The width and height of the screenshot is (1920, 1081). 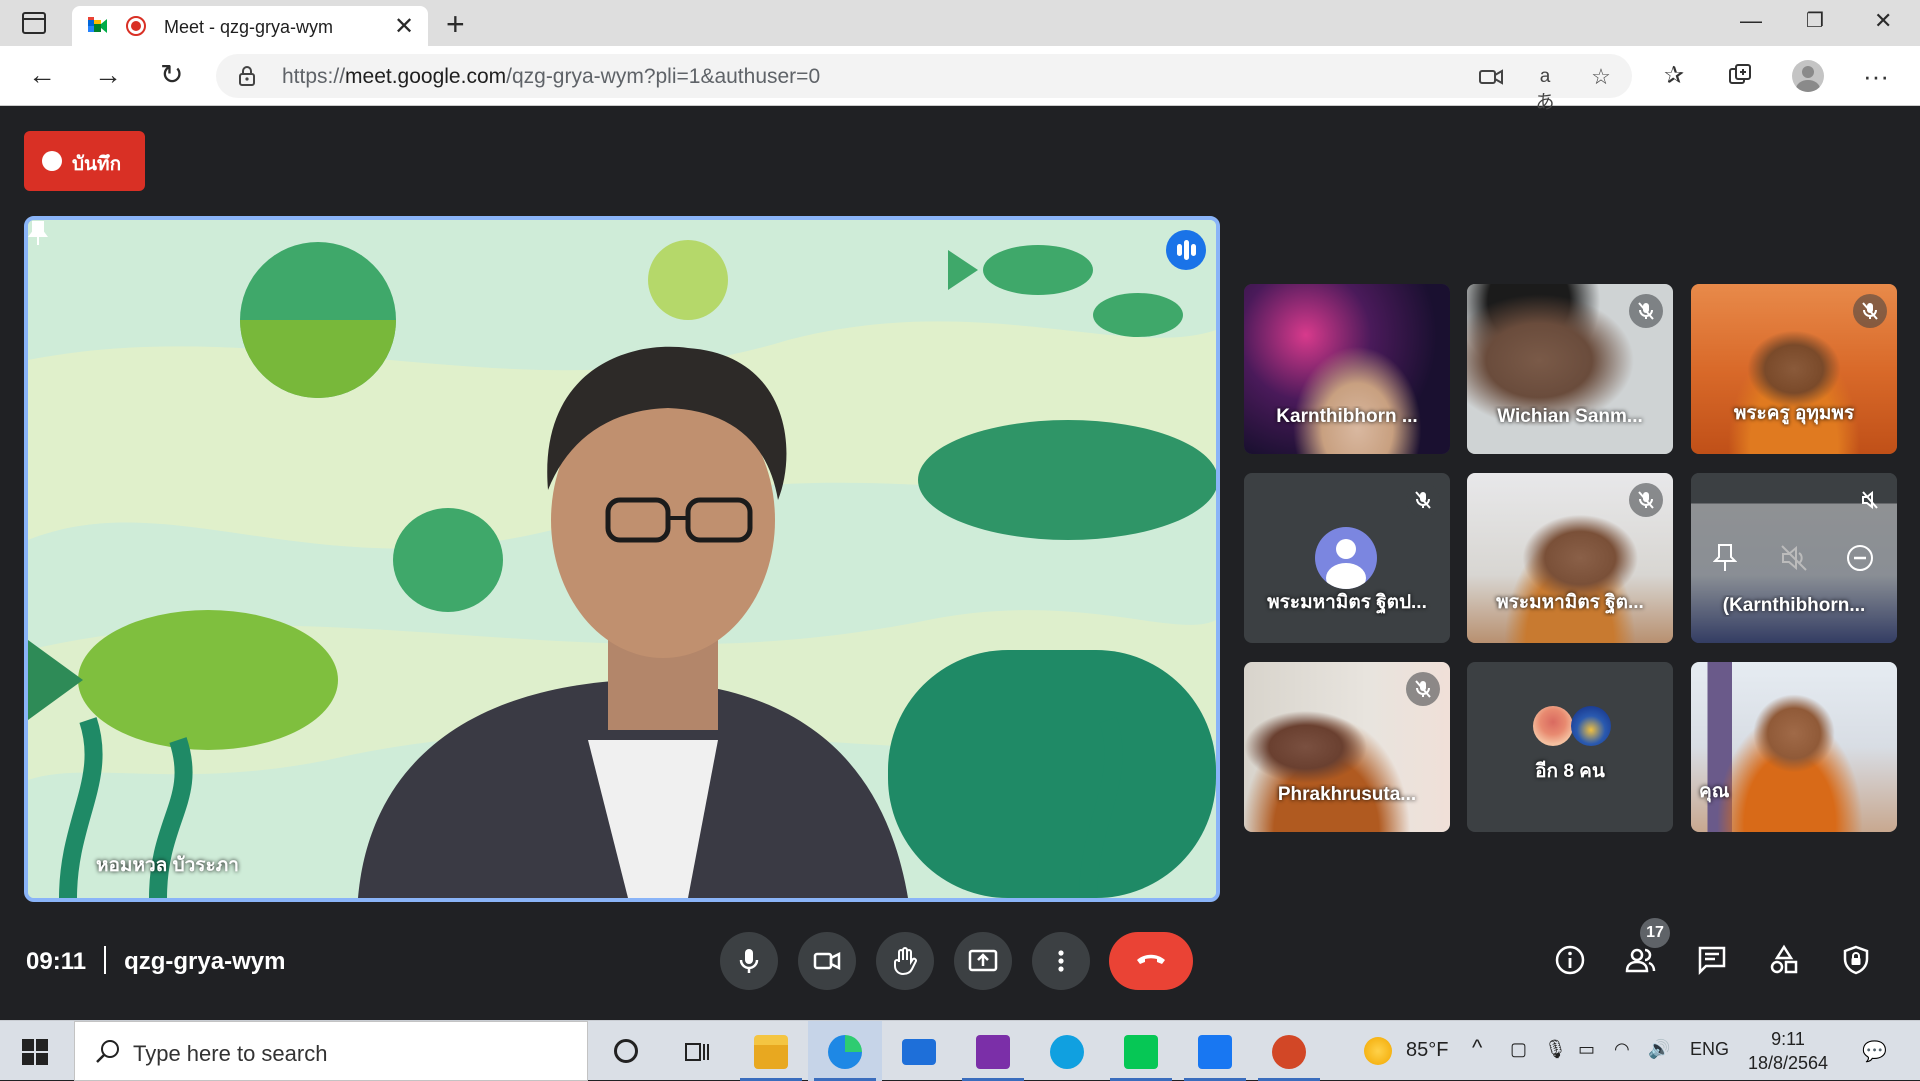 I want to click on search-icon, so click(x=107, y=1051).